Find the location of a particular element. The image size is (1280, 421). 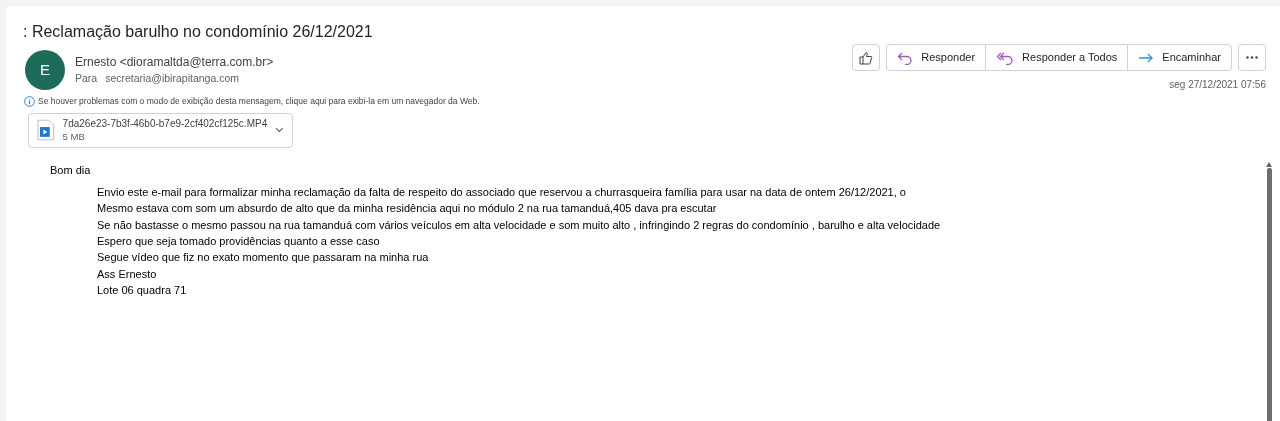

message-action-button: Responder a Todos is located at coordinates (1056, 57).